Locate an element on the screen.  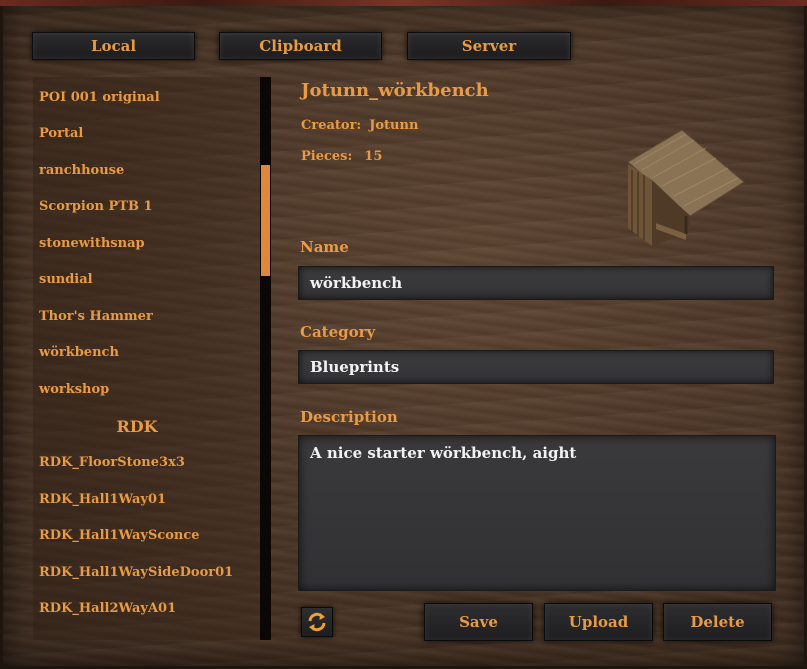
refresh-icon is located at coordinates (317, 622).